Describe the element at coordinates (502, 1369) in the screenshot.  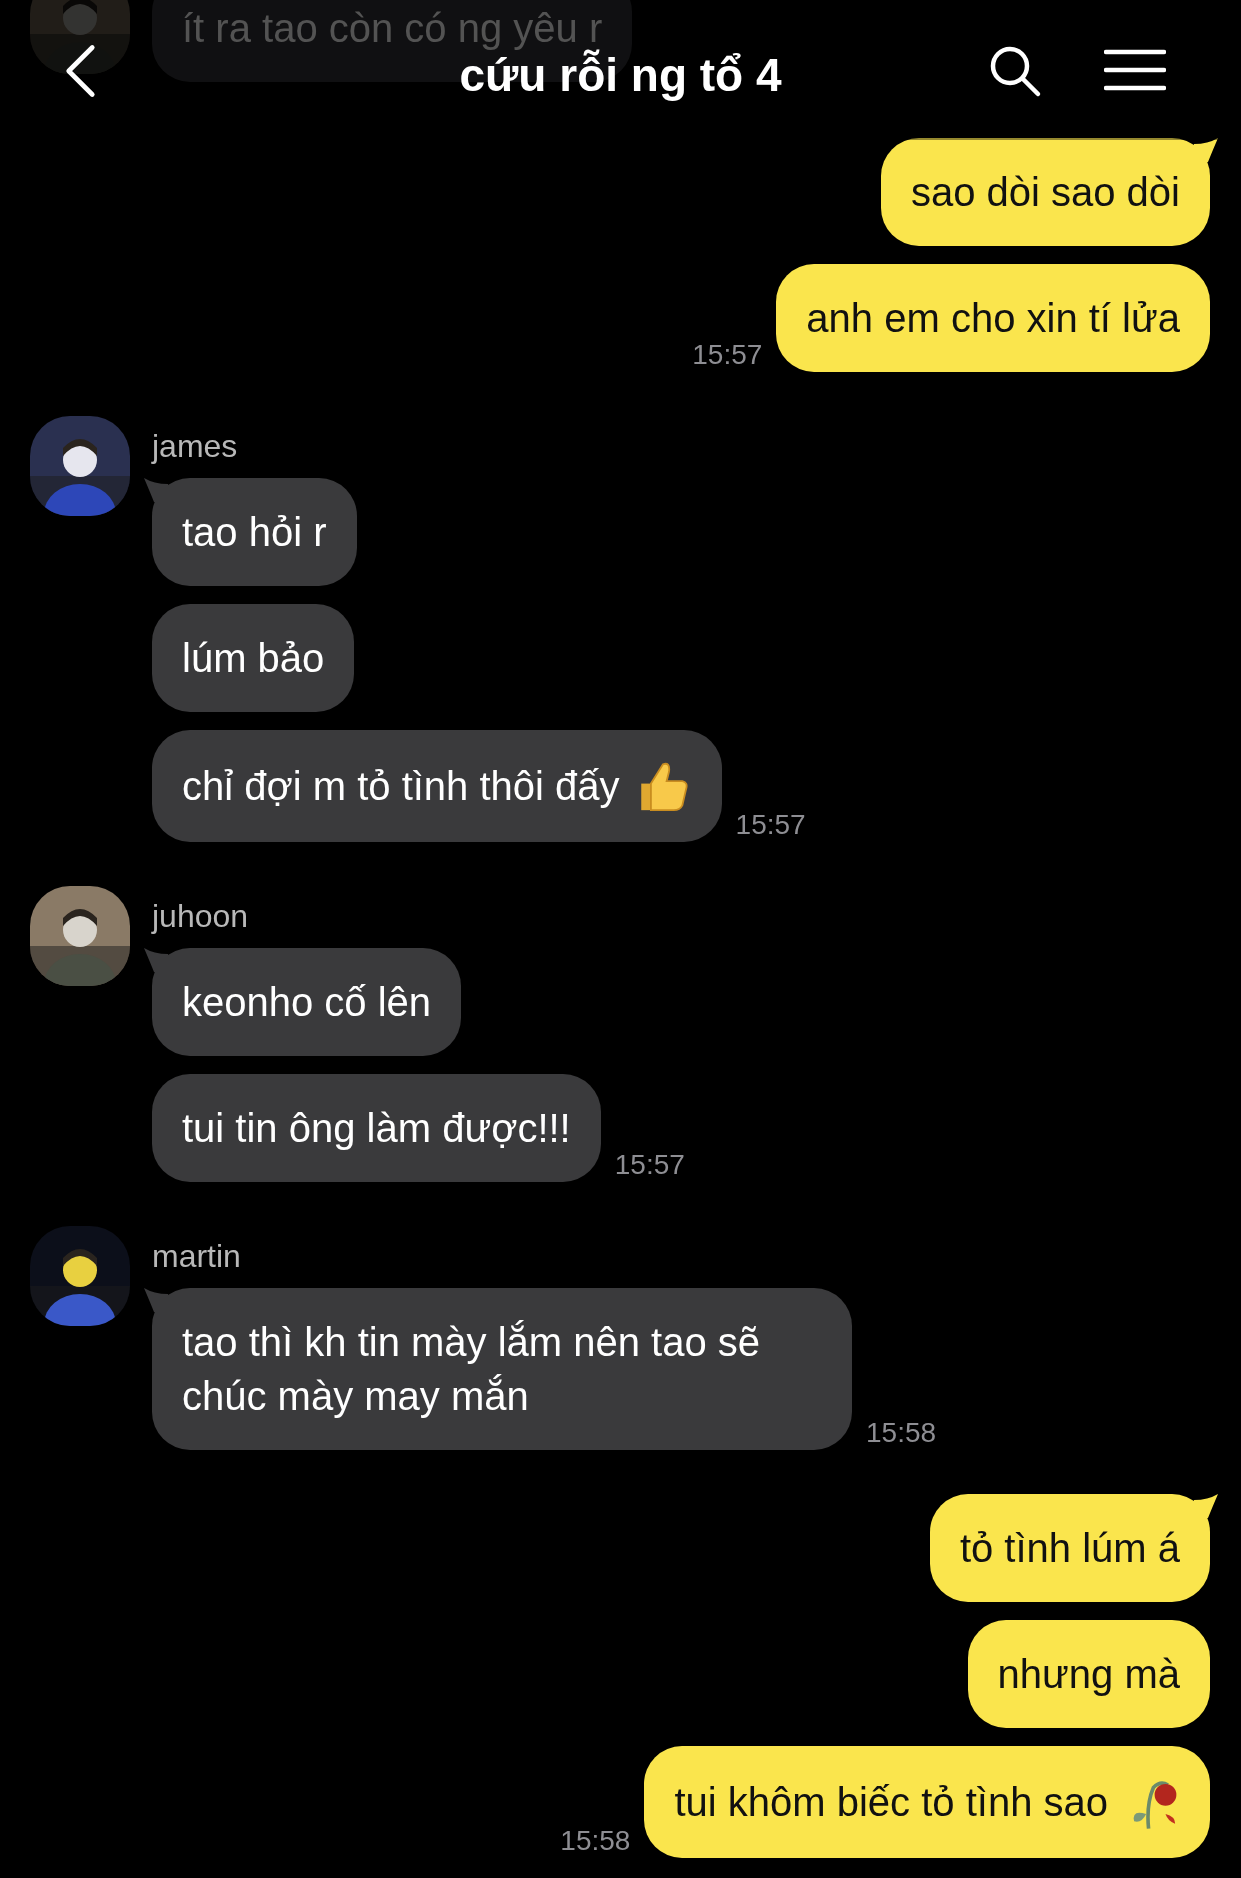
I see `message-bubble: tao thì kh tin mày lắm nên tao sẽ chúc mày may mắn` at that location.